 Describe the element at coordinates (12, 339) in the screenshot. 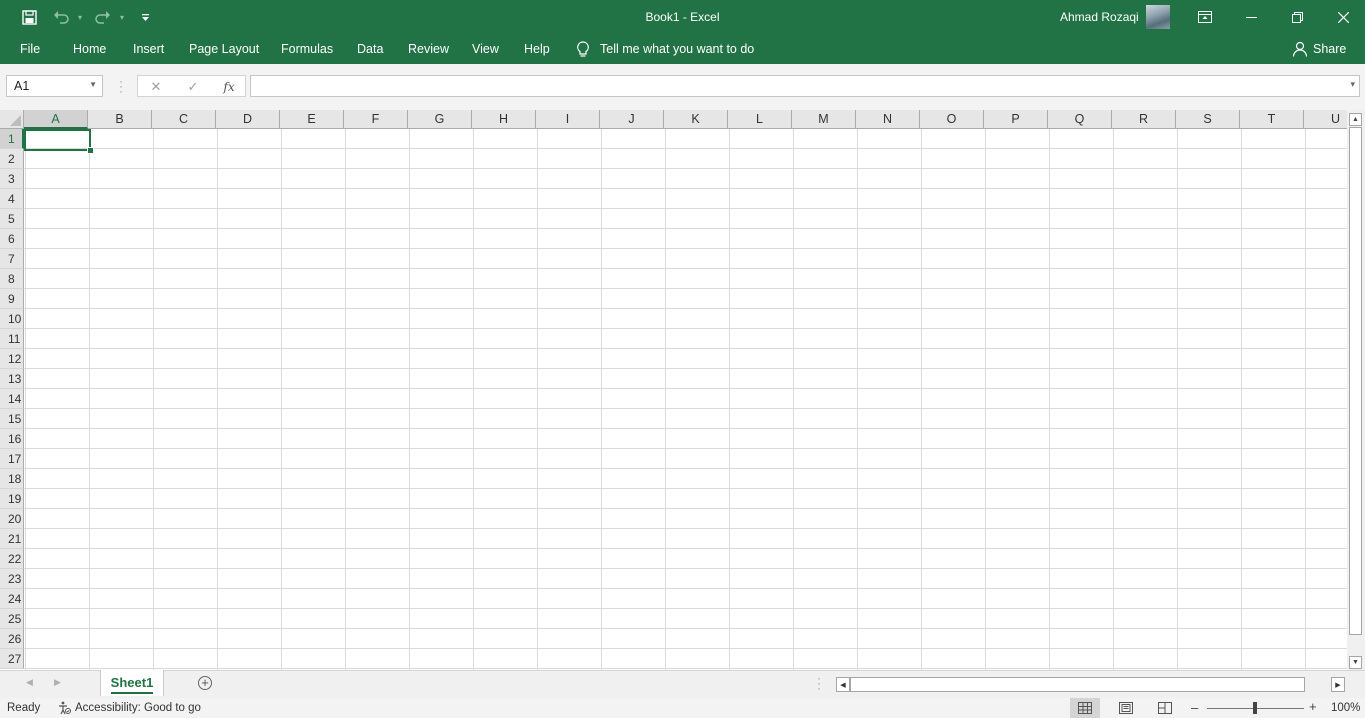

I see `row-header-11: 11` at that location.